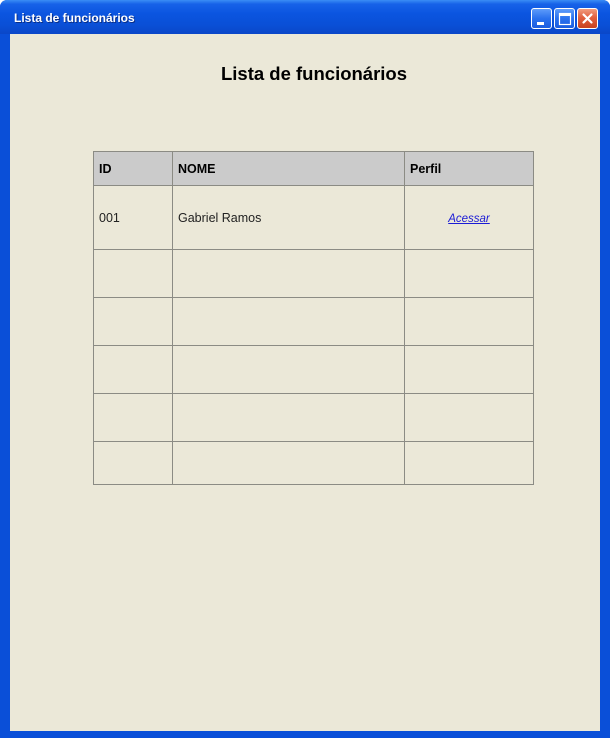  Describe the element at coordinates (288, 217) in the screenshot. I see `cell-nome: Gabriel Ramos` at that location.